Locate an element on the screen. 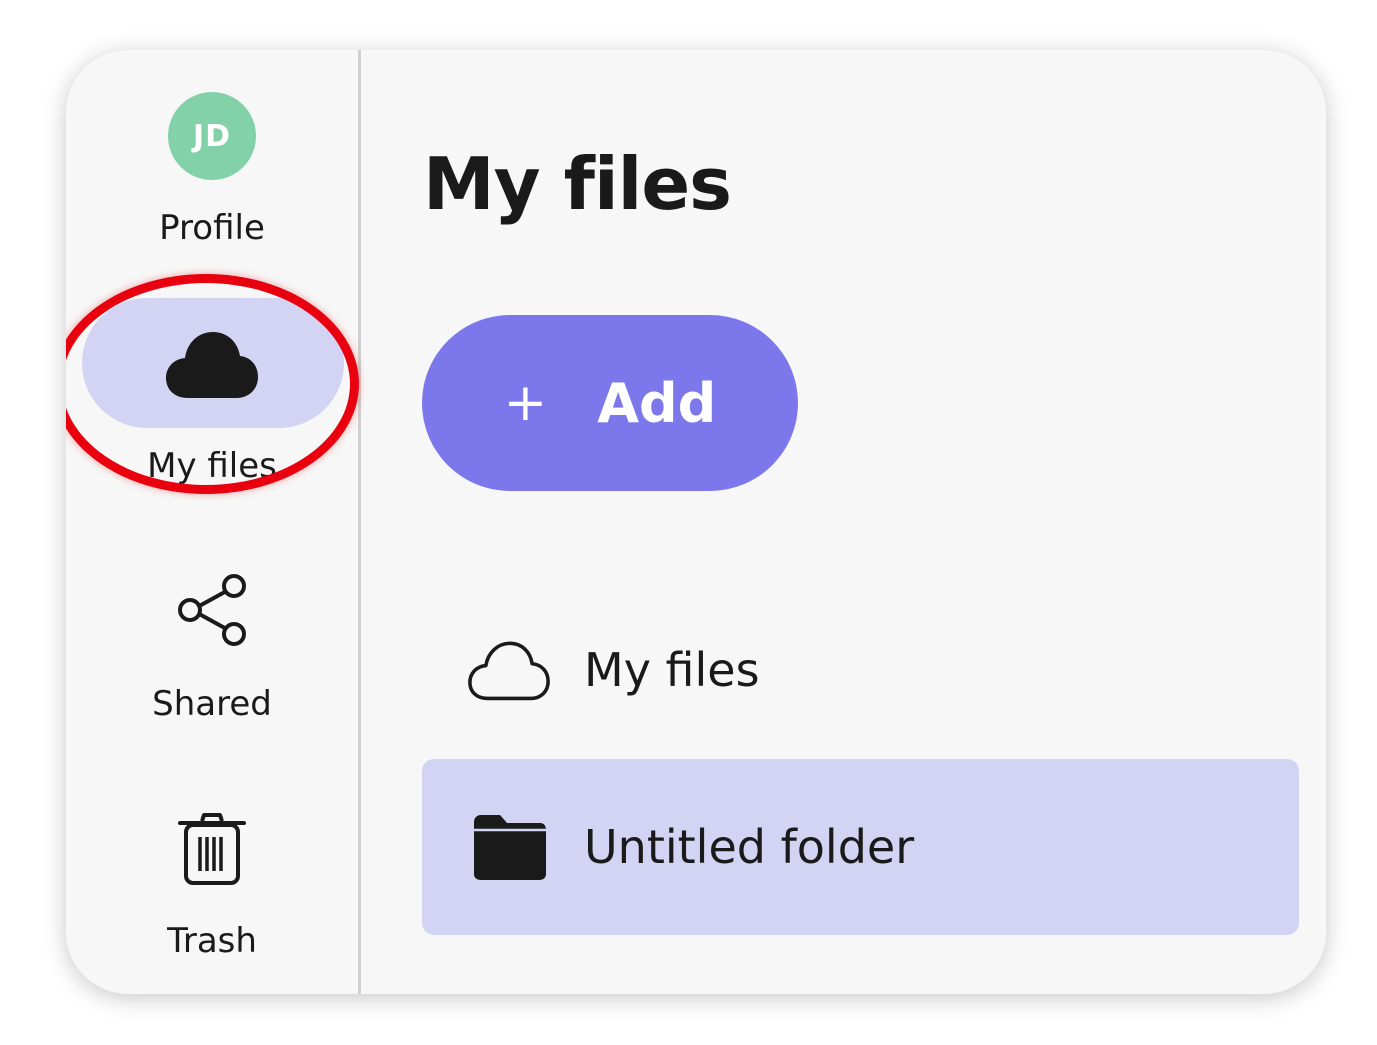 This screenshot has width=1377, height=1045. sidebar-item-label: Shared is located at coordinates (212, 704).